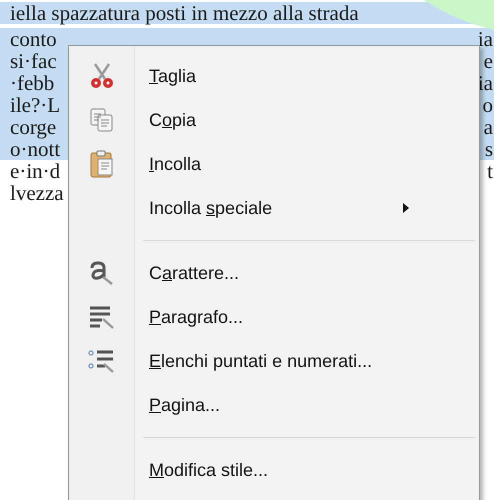  What do you see at coordinates (102, 361) in the screenshot?
I see `list-wrench-icon` at bounding box center [102, 361].